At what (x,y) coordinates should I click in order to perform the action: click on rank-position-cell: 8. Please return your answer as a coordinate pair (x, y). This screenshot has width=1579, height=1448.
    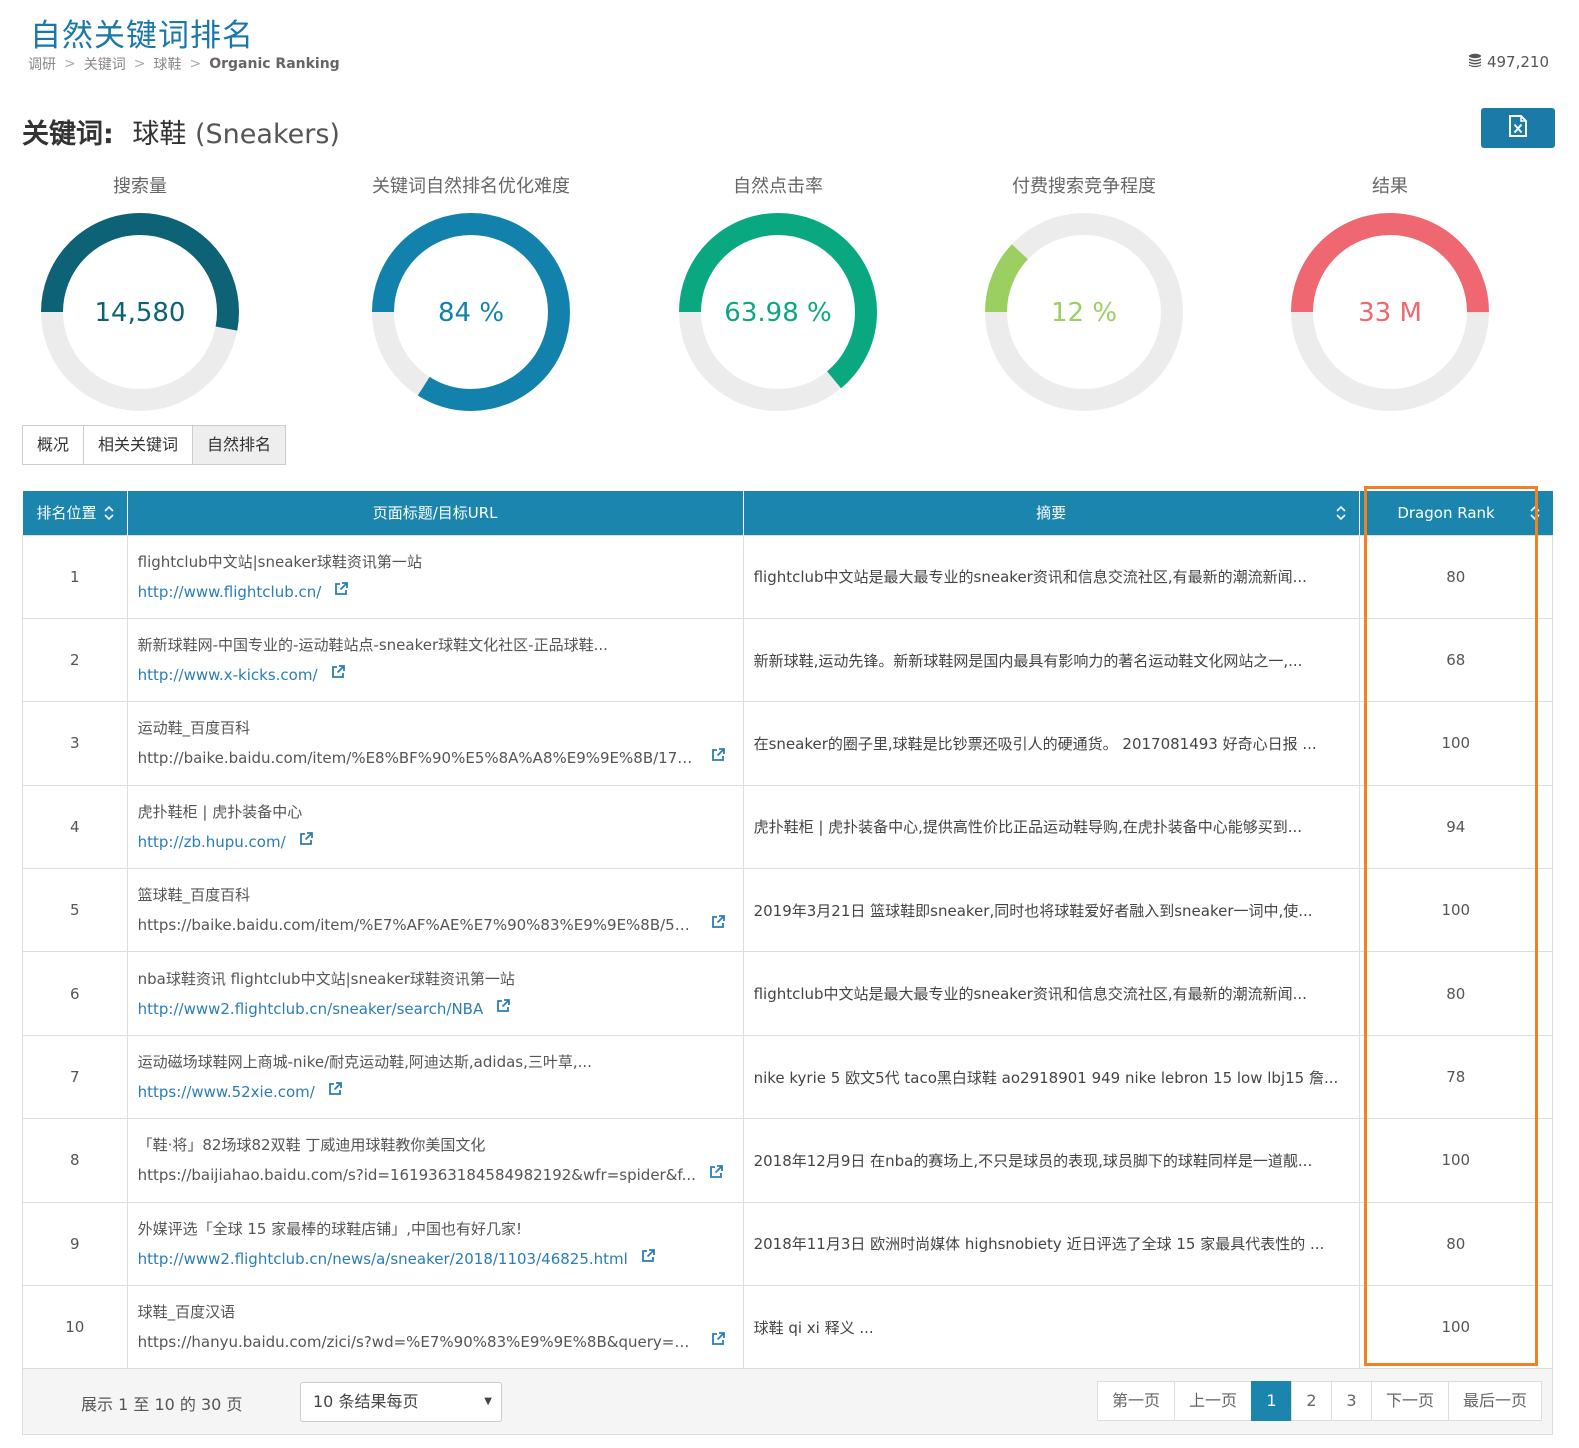
    Looking at the image, I should click on (75, 1160).